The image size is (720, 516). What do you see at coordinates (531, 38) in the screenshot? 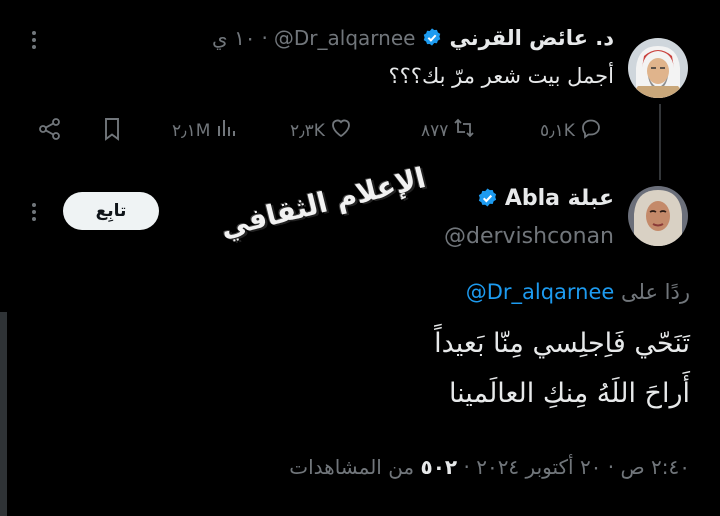
I see `tweet-1-author-name: د. عائض القرني` at bounding box center [531, 38].